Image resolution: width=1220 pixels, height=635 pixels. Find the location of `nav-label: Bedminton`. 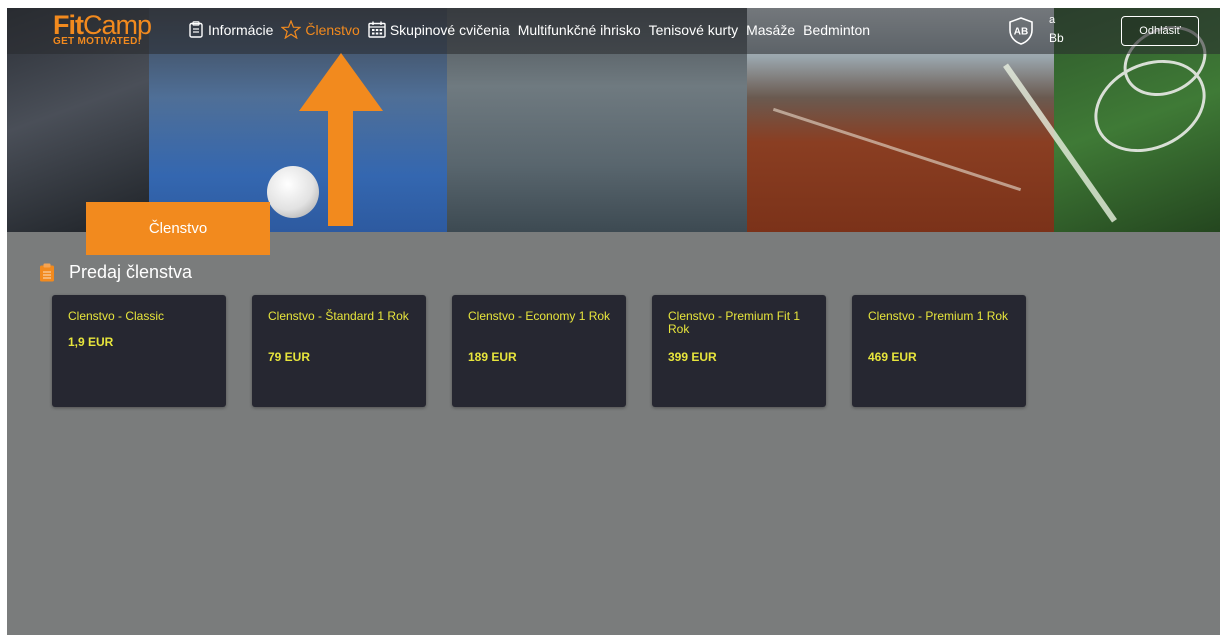

nav-label: Bedminton is located at coordinates (837, 29).